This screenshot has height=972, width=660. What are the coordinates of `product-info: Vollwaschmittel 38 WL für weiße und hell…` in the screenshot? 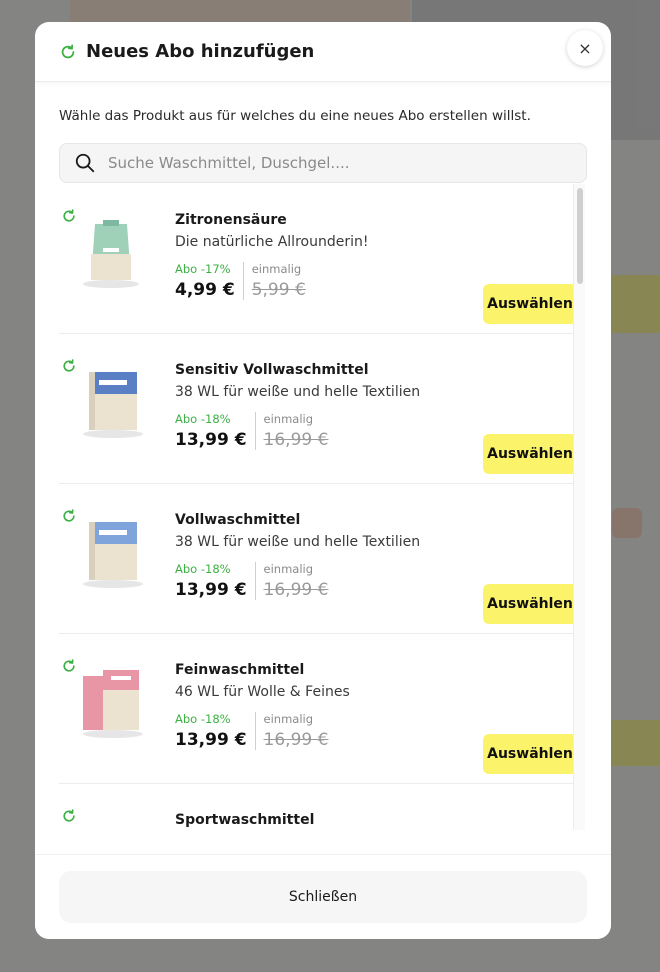 It's located at (297, 556).